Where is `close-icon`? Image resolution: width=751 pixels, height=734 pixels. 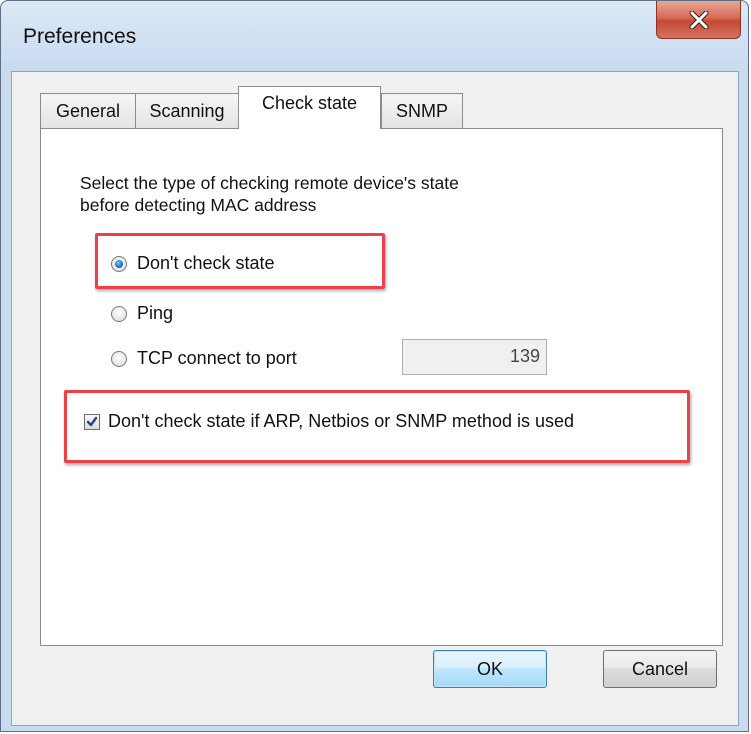
close-icon is located at coordinates (698, 19).